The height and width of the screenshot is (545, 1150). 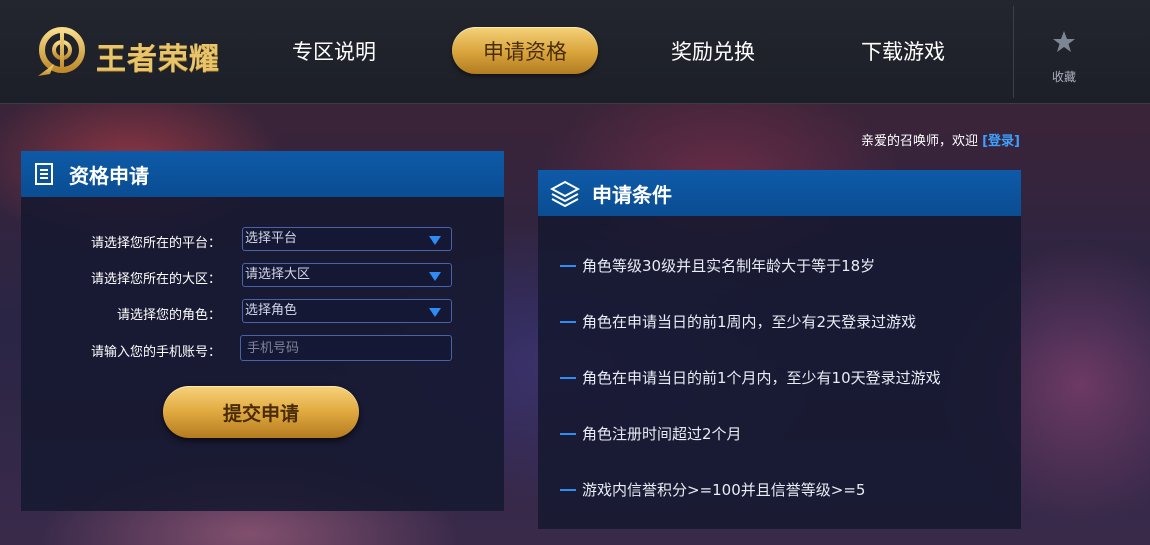 I want to click on platform-select-value: 选择平台, so click(x=271, y=238).